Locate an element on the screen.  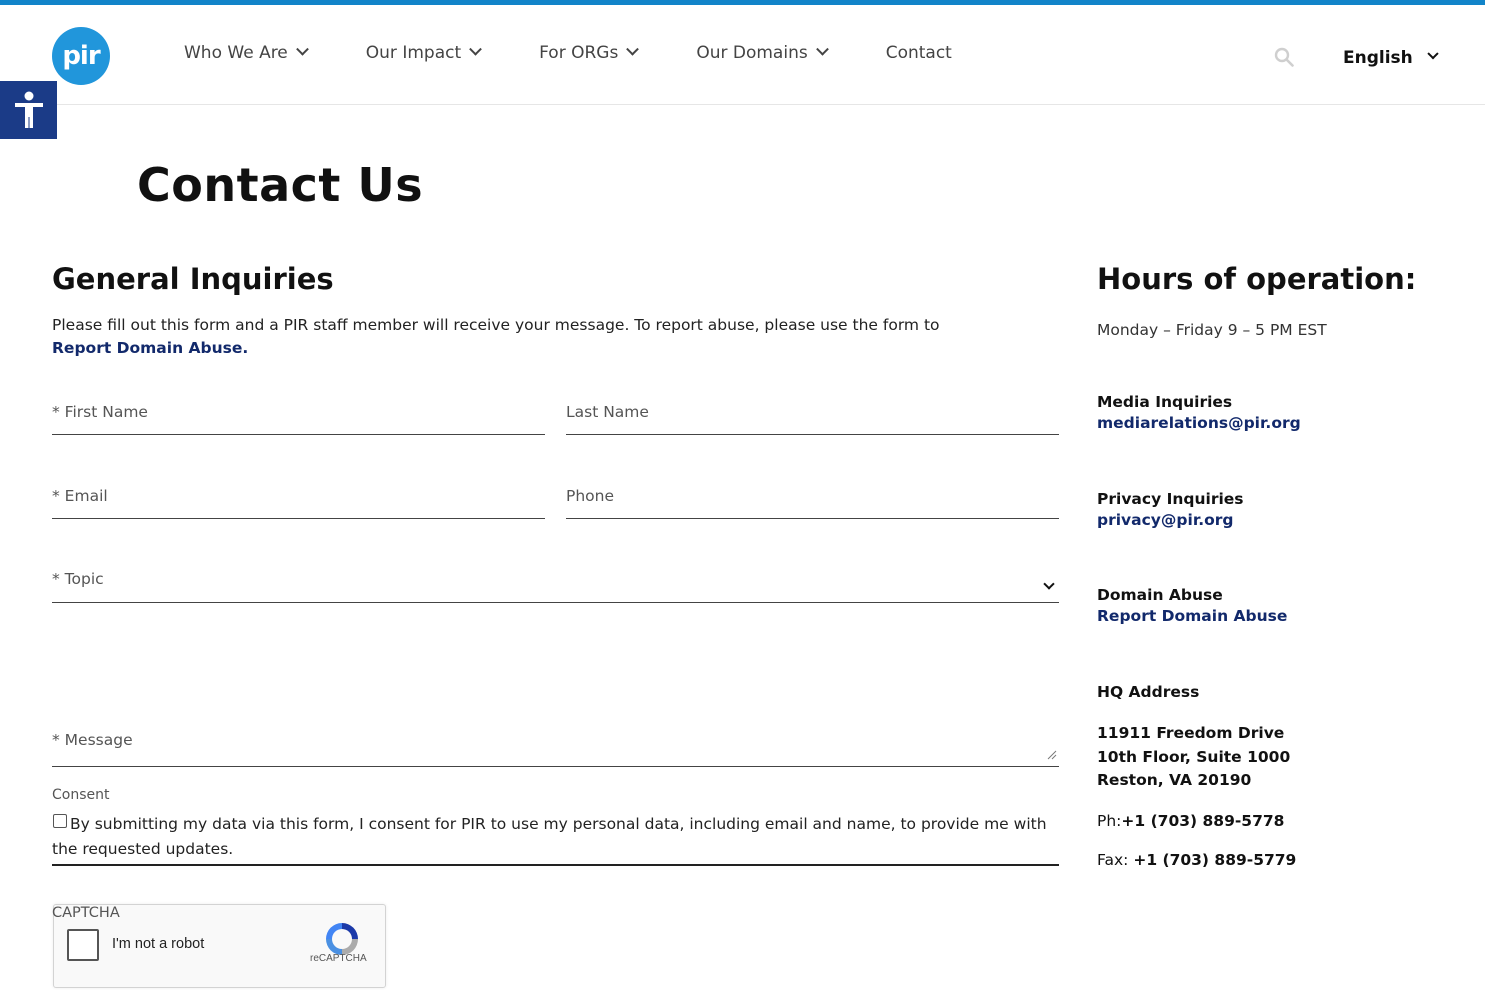
nav-contact: Contact is located at coordinates (919, 53).